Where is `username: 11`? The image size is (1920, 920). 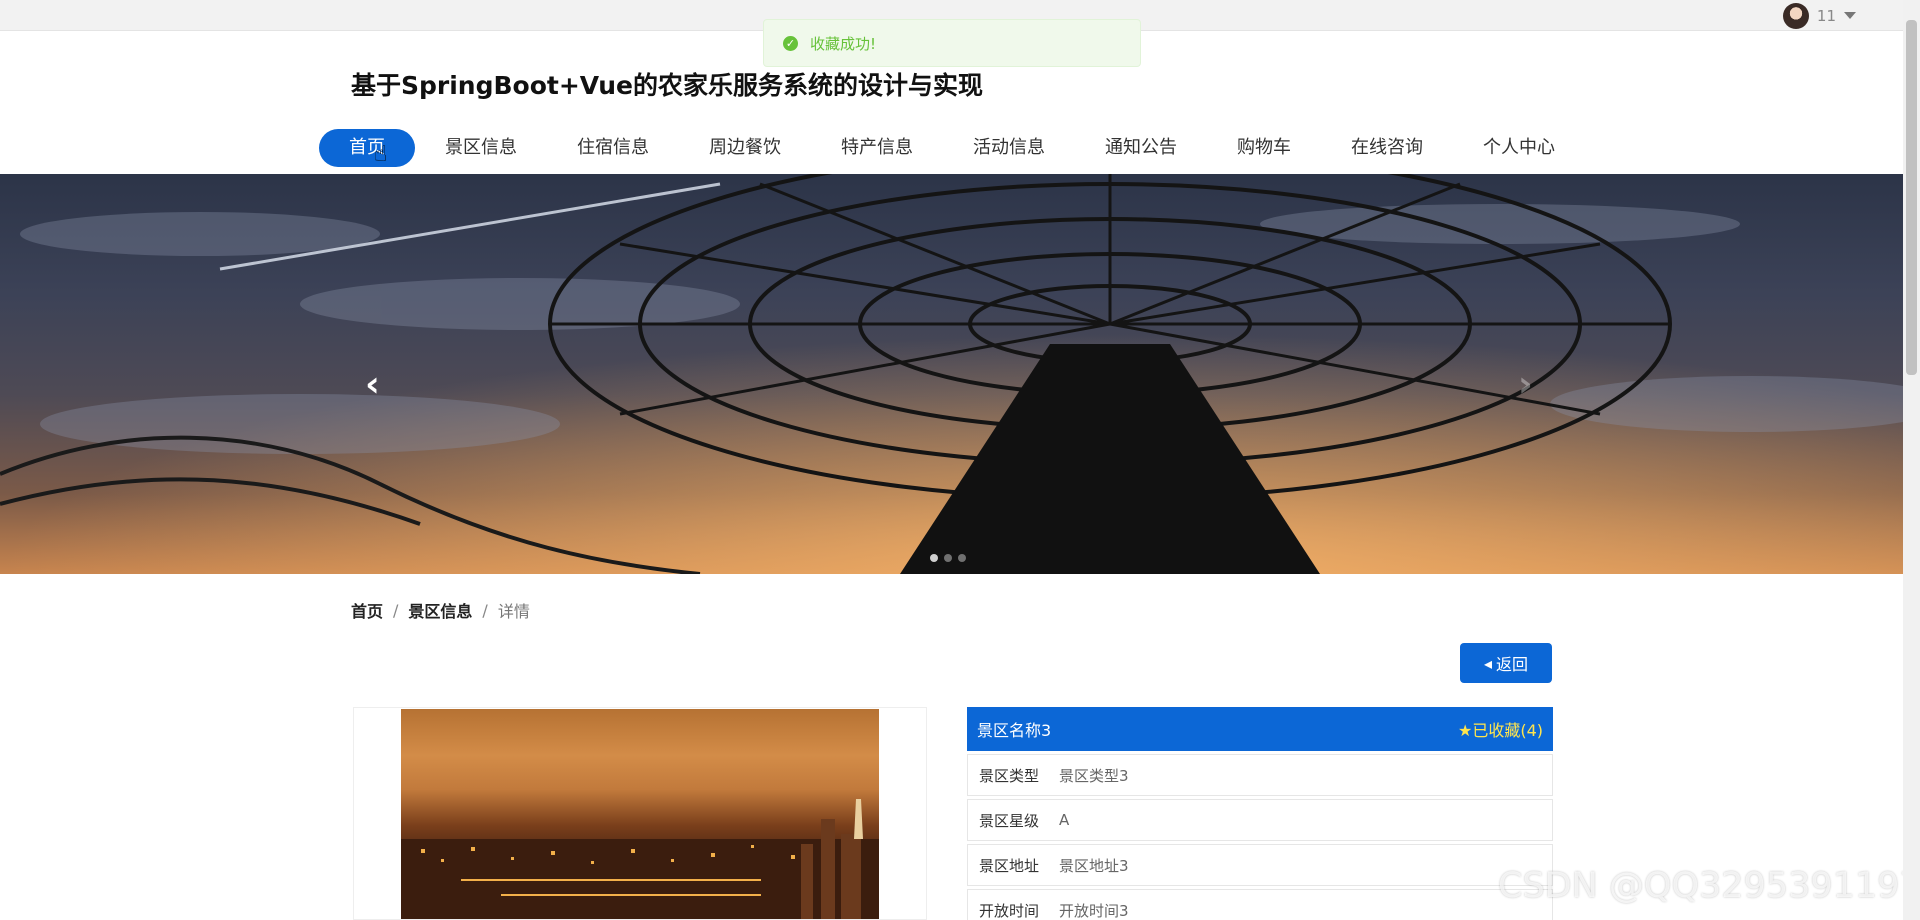 username: 11 is located at coordinates (1826, 16).